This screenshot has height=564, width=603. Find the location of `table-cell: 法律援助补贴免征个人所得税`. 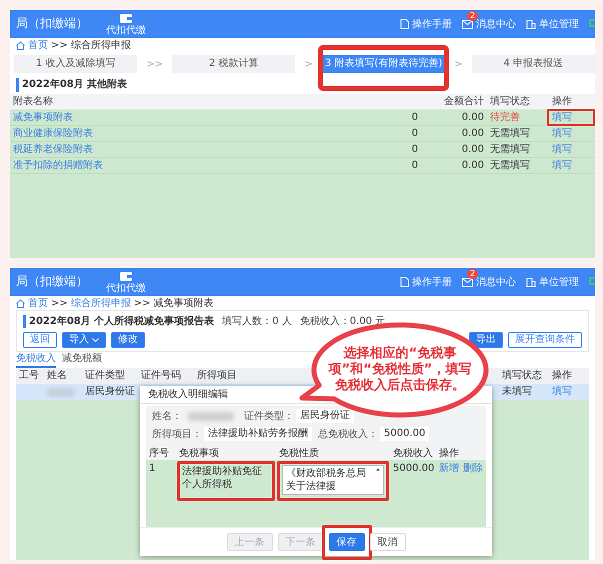

table-cell: 法律援助补贴免征个人所得税 is located at coordinates (222, 478).